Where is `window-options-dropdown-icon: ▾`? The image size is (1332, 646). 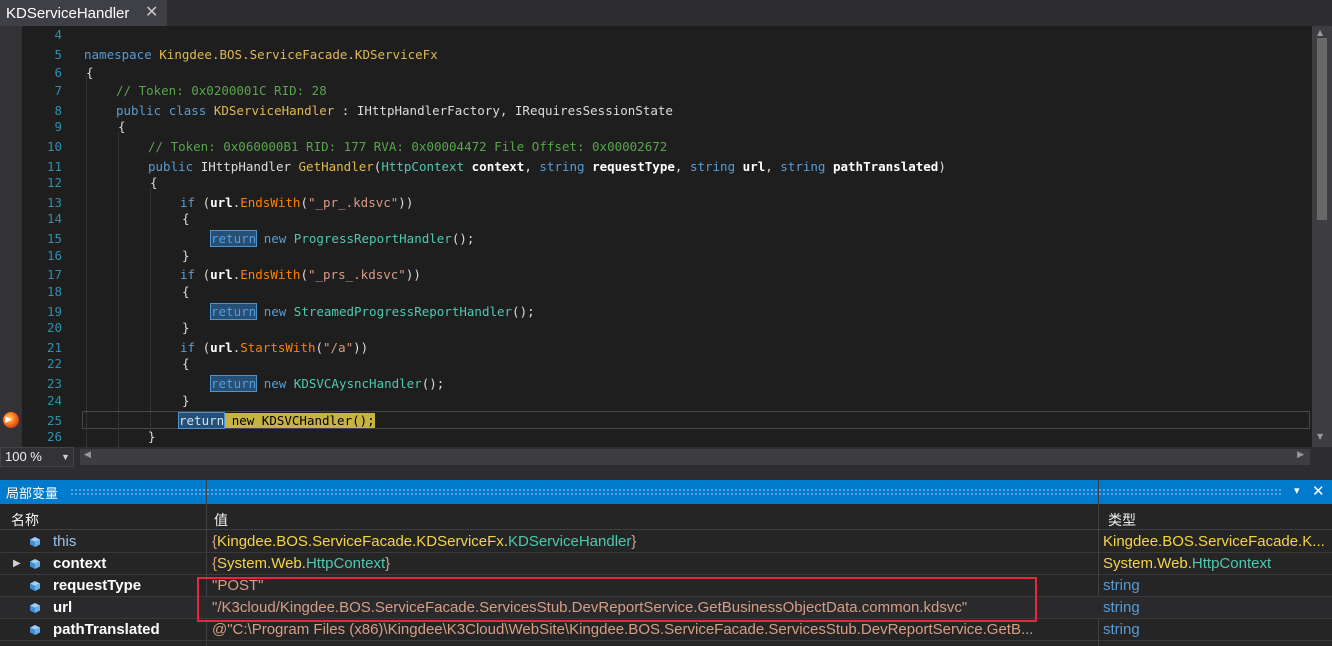
window-options-dropdown-icon: ▾ is located at coordinates (1297, 490).